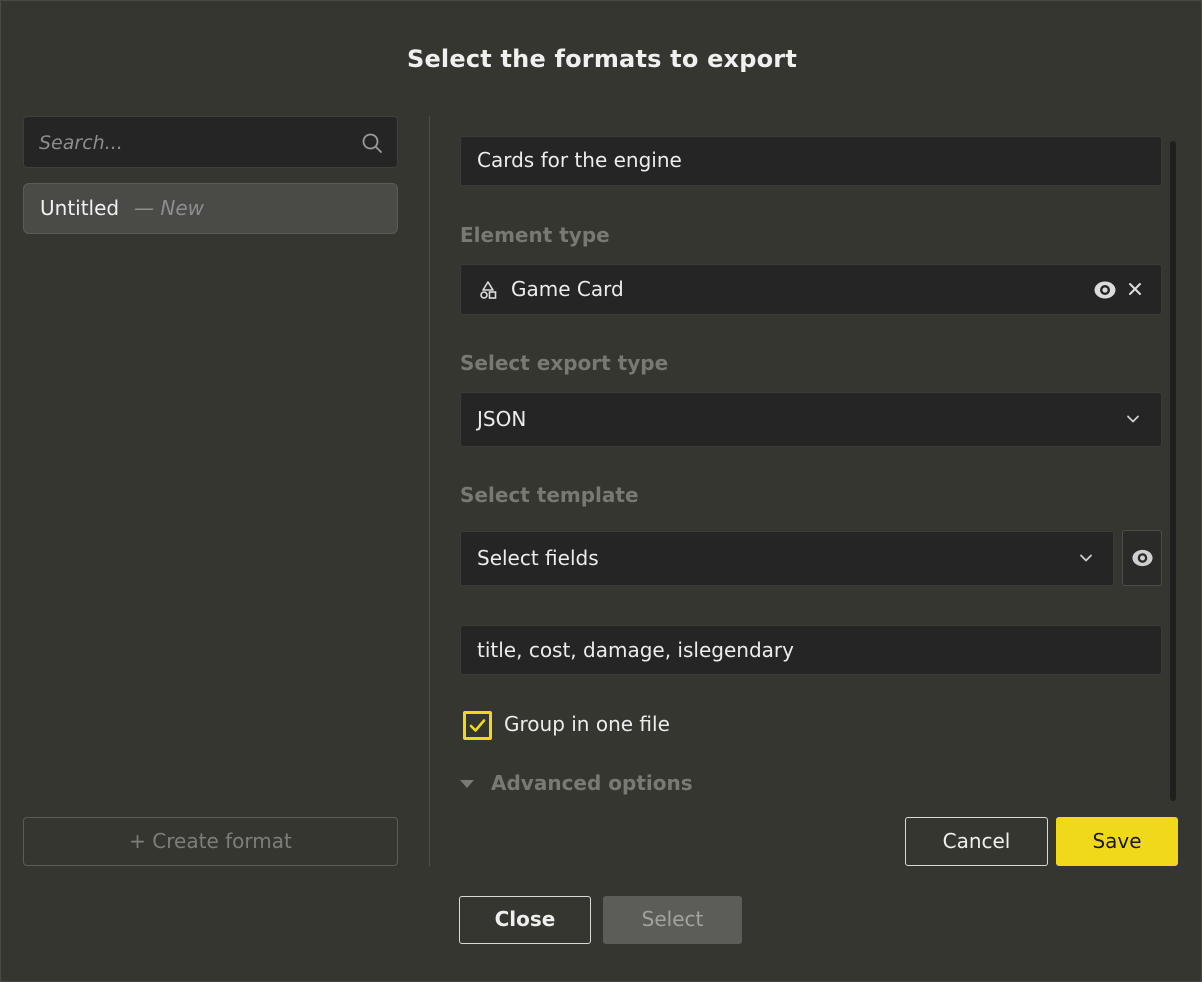 This screenshot has height=982, width=1202. What do you see at coordinates (567, 289) in the screenshot?
I see `element-type-value: Game Card` at bounding box center [567, 289].